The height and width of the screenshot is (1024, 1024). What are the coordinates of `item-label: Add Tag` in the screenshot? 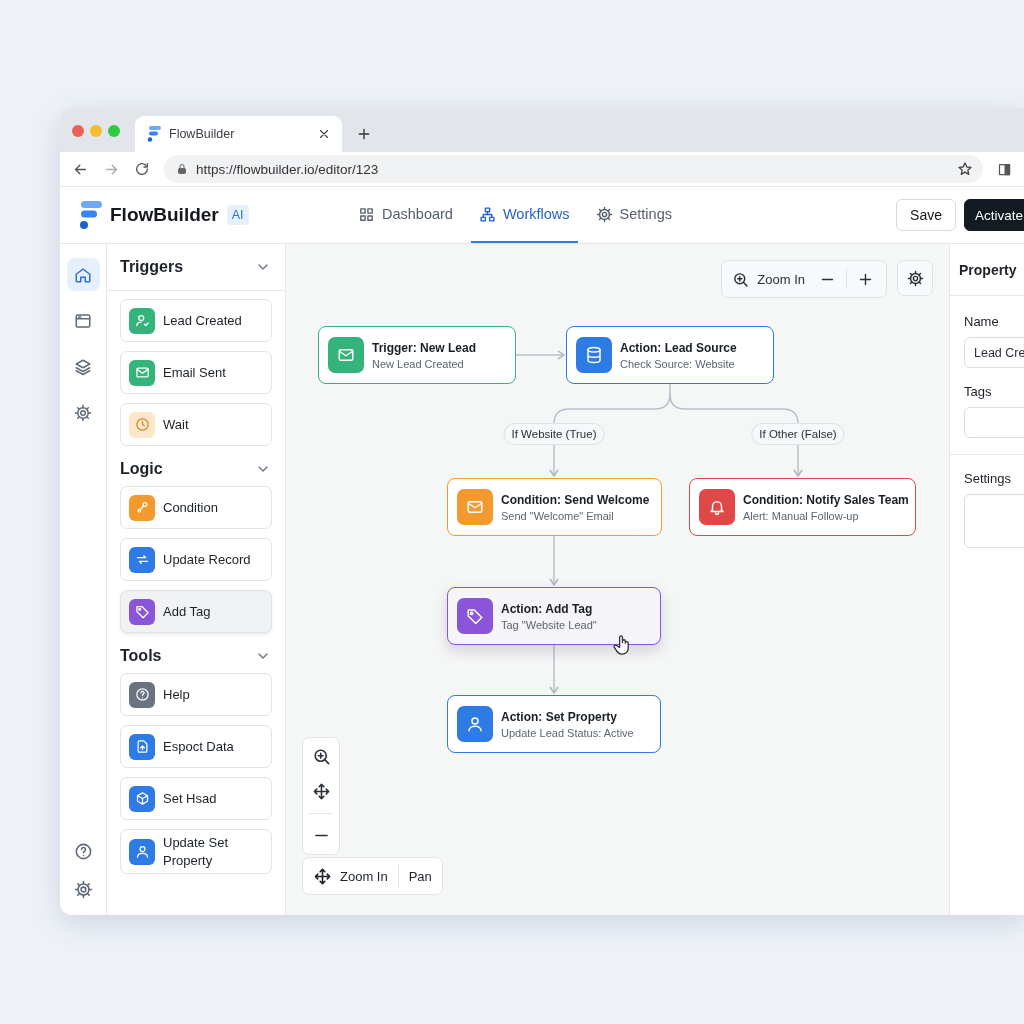 It's located at (187, 611).